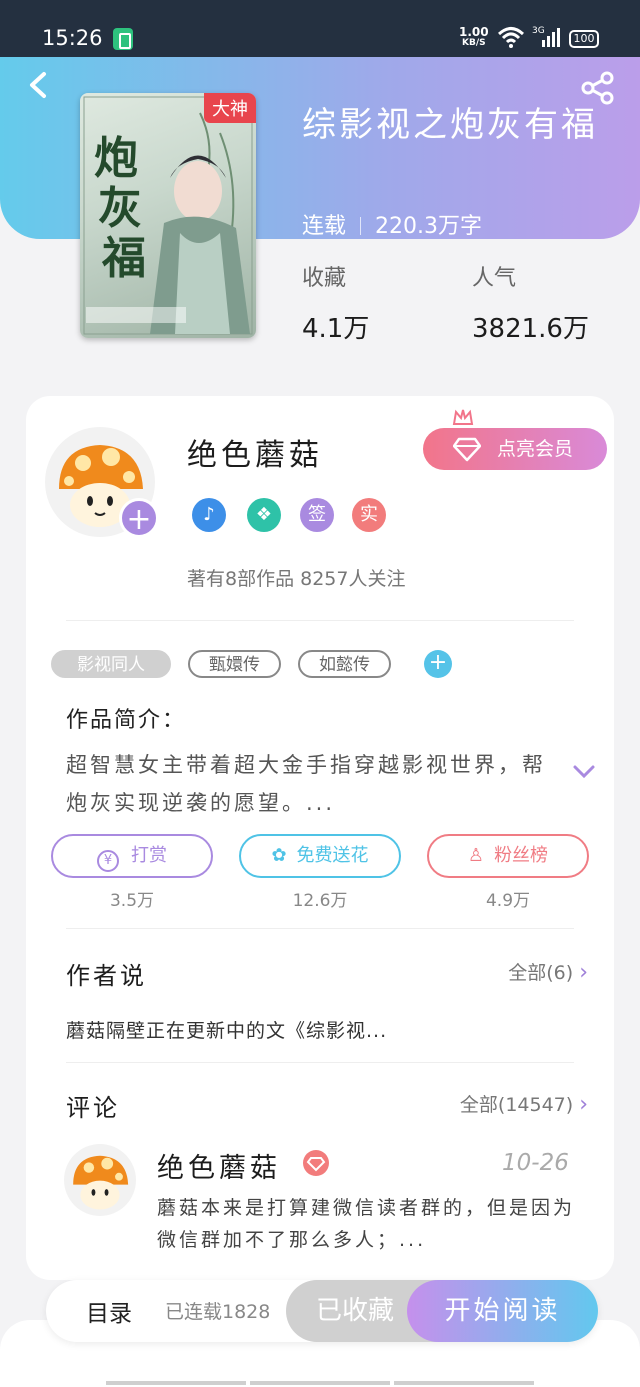 Image resolution: width=640 pixels, height=1387 pixels. What do you see at coordinates (234, 664) in the screenshot?
I see `tag-item: 甄嬛传` at bounding box center [234, 664].